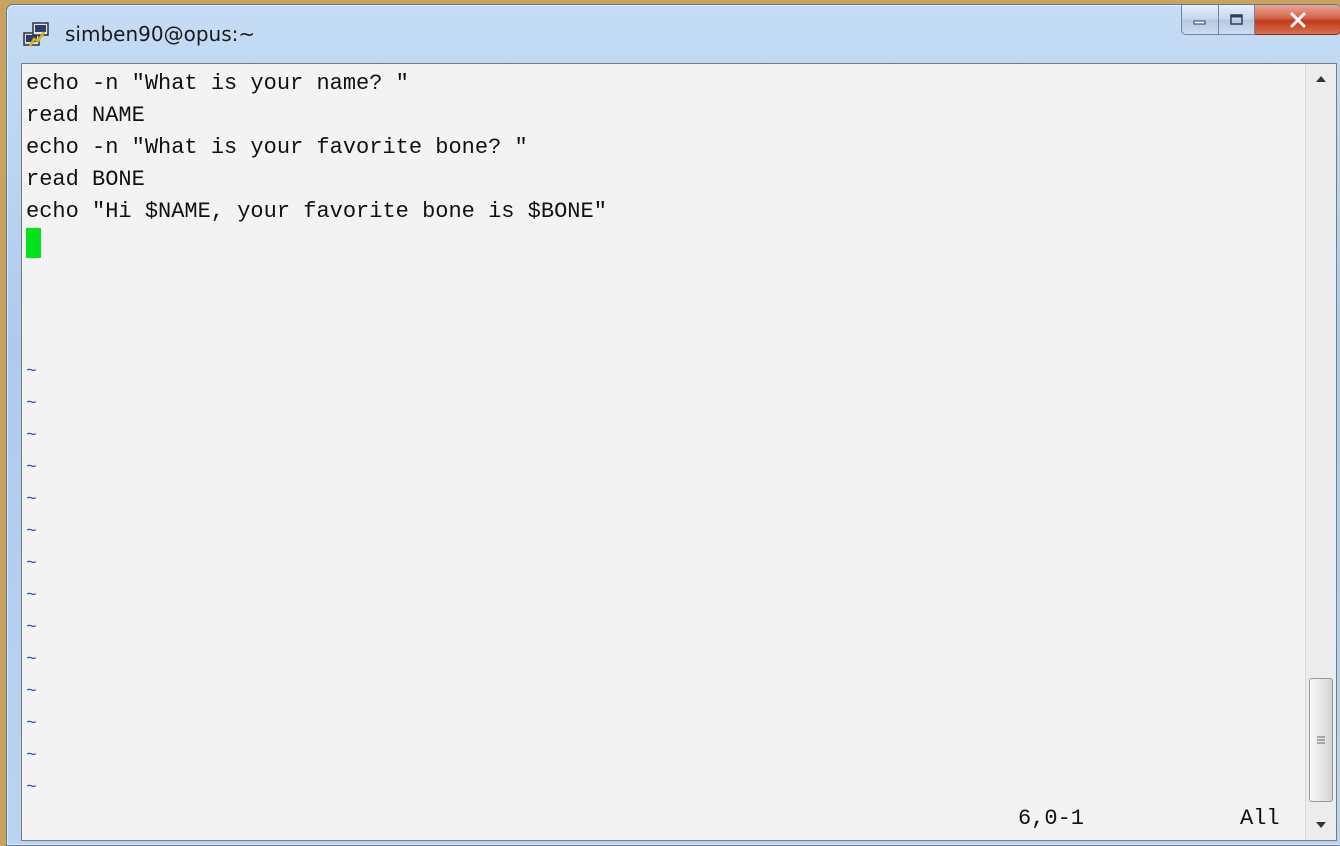  What do you see at coordinates (160, 34) in the screenshot?
I see `window-title: simben90@opus:~` at bounding box center [160, 34].